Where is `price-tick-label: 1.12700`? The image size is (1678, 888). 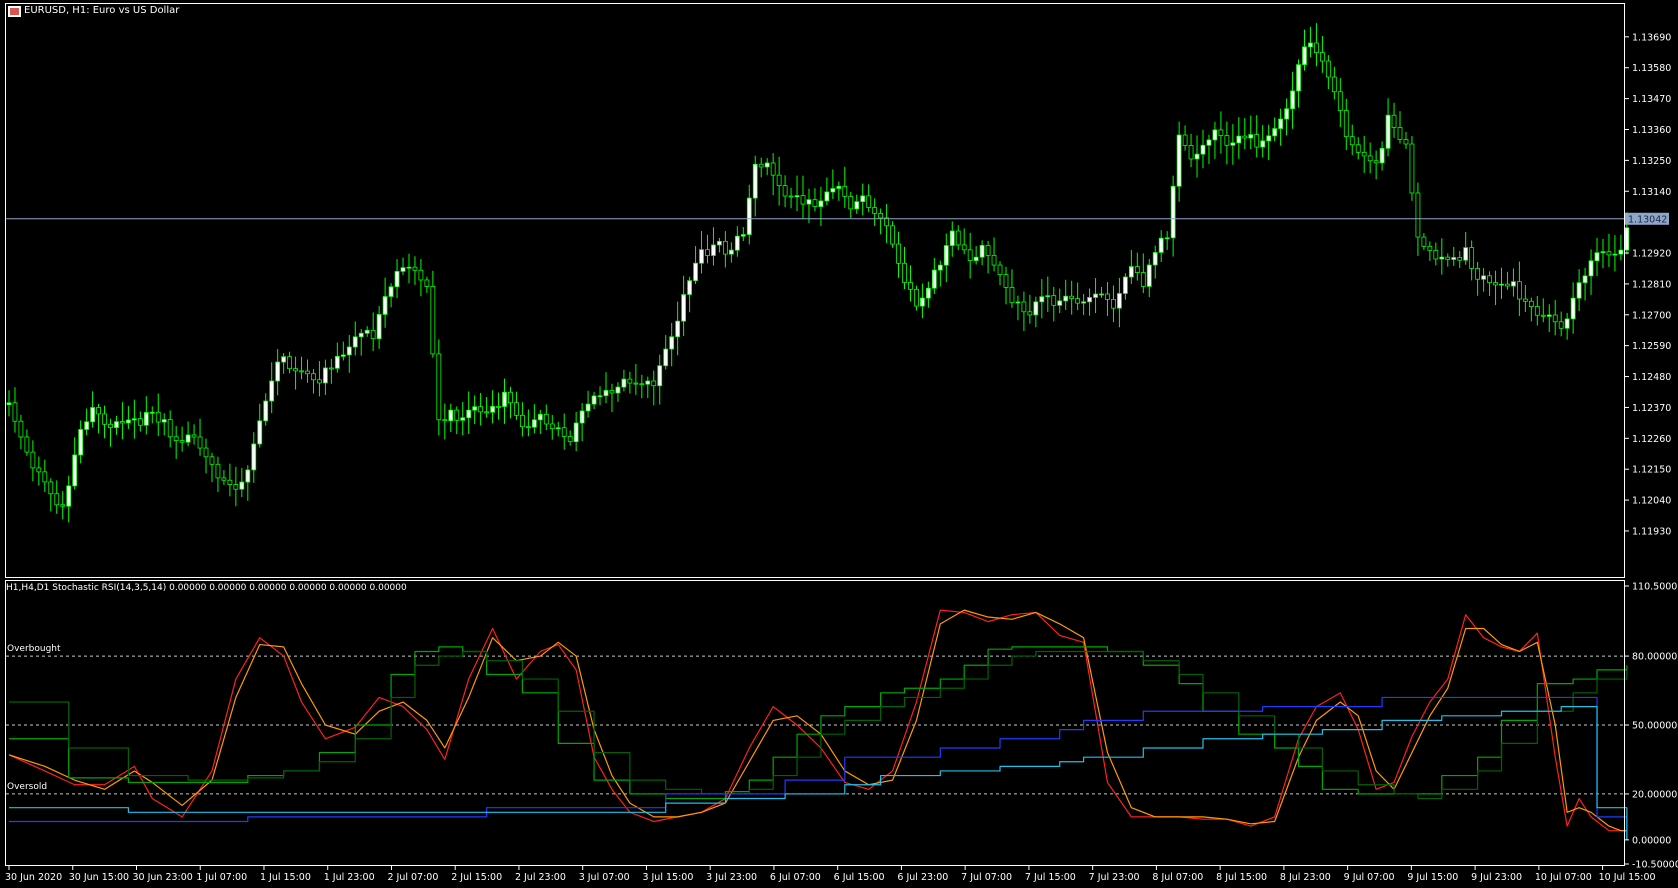 price-tick-label: 1.12700 is located at coordinates (1651, 315).